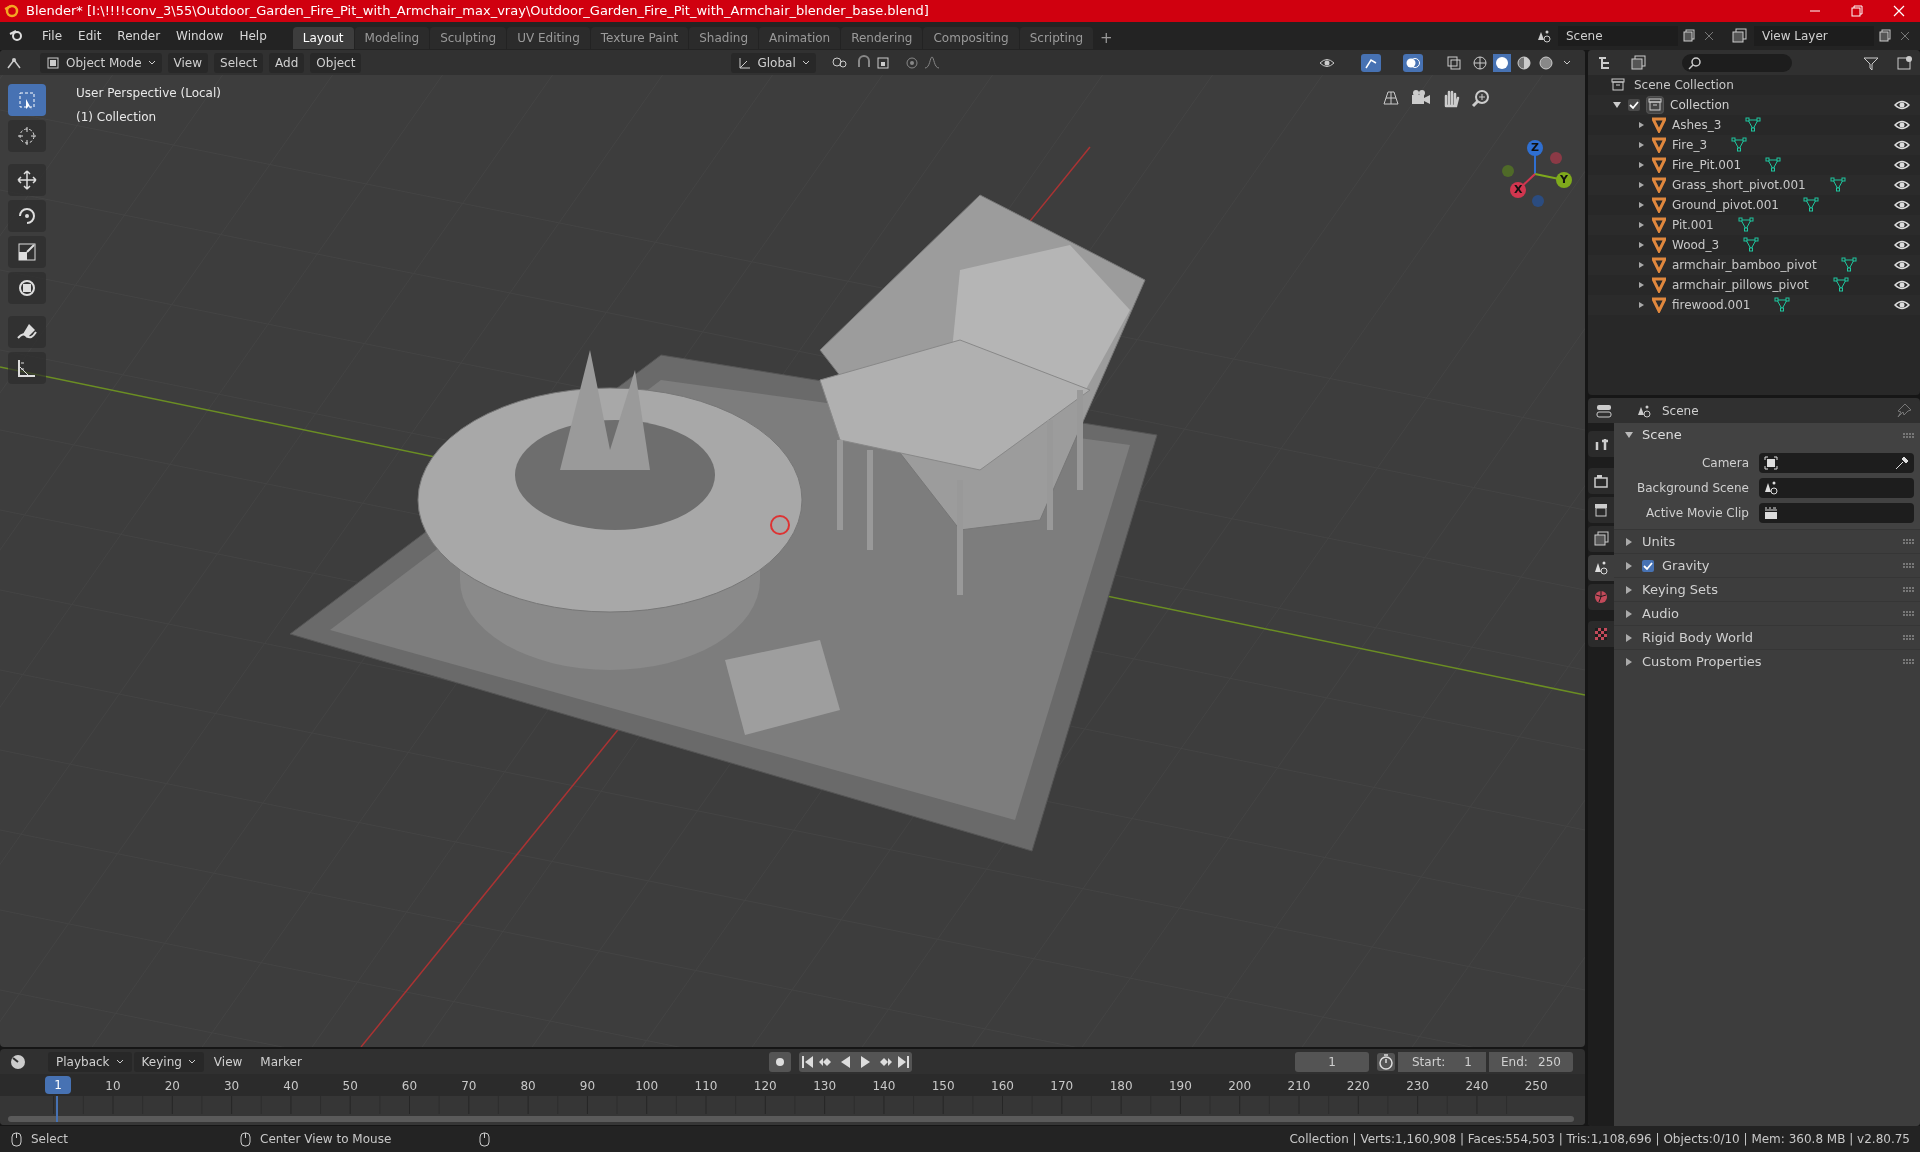 This screenshot has height=1152, width=1920. I want to click on new-collection-icon, so click(1904, 62).